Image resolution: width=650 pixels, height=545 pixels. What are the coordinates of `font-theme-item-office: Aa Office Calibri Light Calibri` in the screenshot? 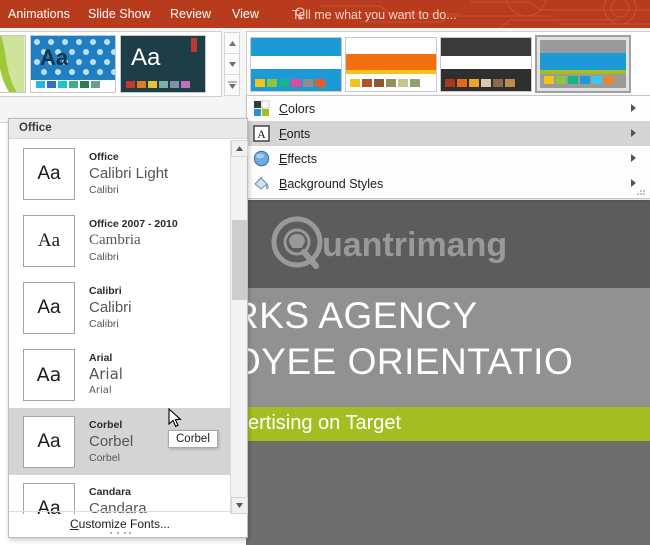 It's located at (120, 173).